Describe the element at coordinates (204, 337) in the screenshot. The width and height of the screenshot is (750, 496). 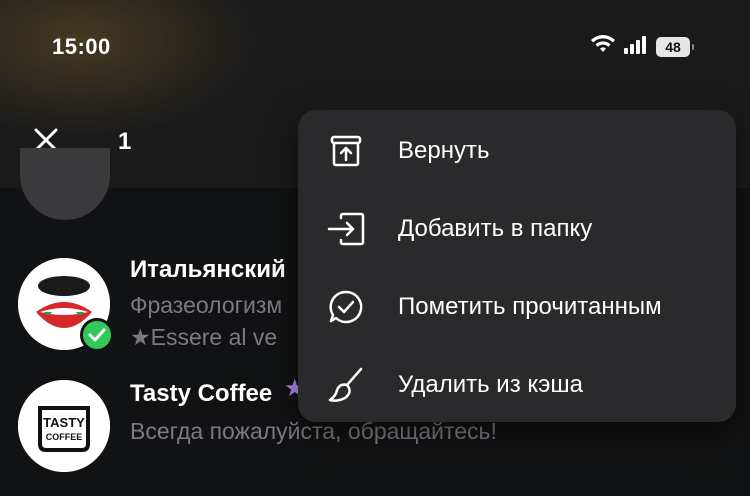
I see `chat-preview-second: ★Essere al ve` at that location.